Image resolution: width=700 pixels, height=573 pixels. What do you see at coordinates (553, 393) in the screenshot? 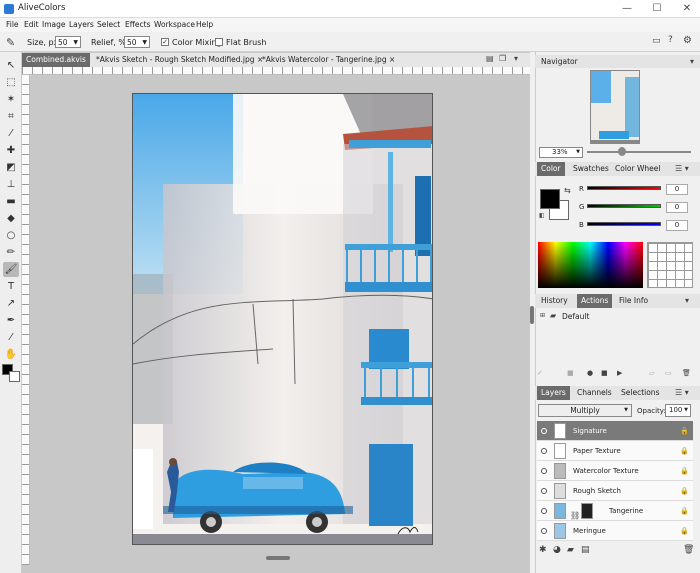
I see `tab-layers: Layers` at bounding box center [553, 393].